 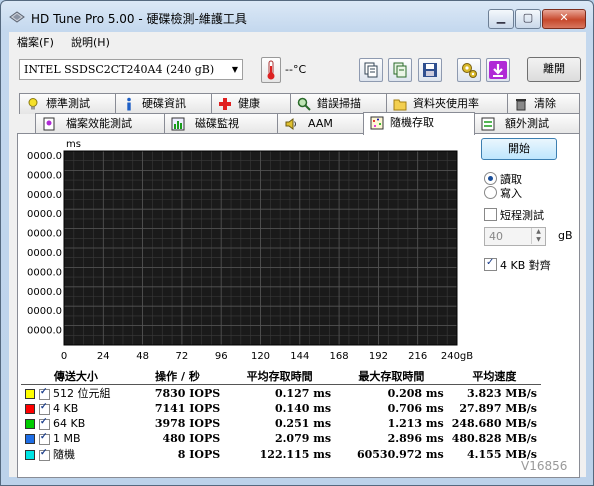 I want to click on options-button, so click(x=469, y=70).